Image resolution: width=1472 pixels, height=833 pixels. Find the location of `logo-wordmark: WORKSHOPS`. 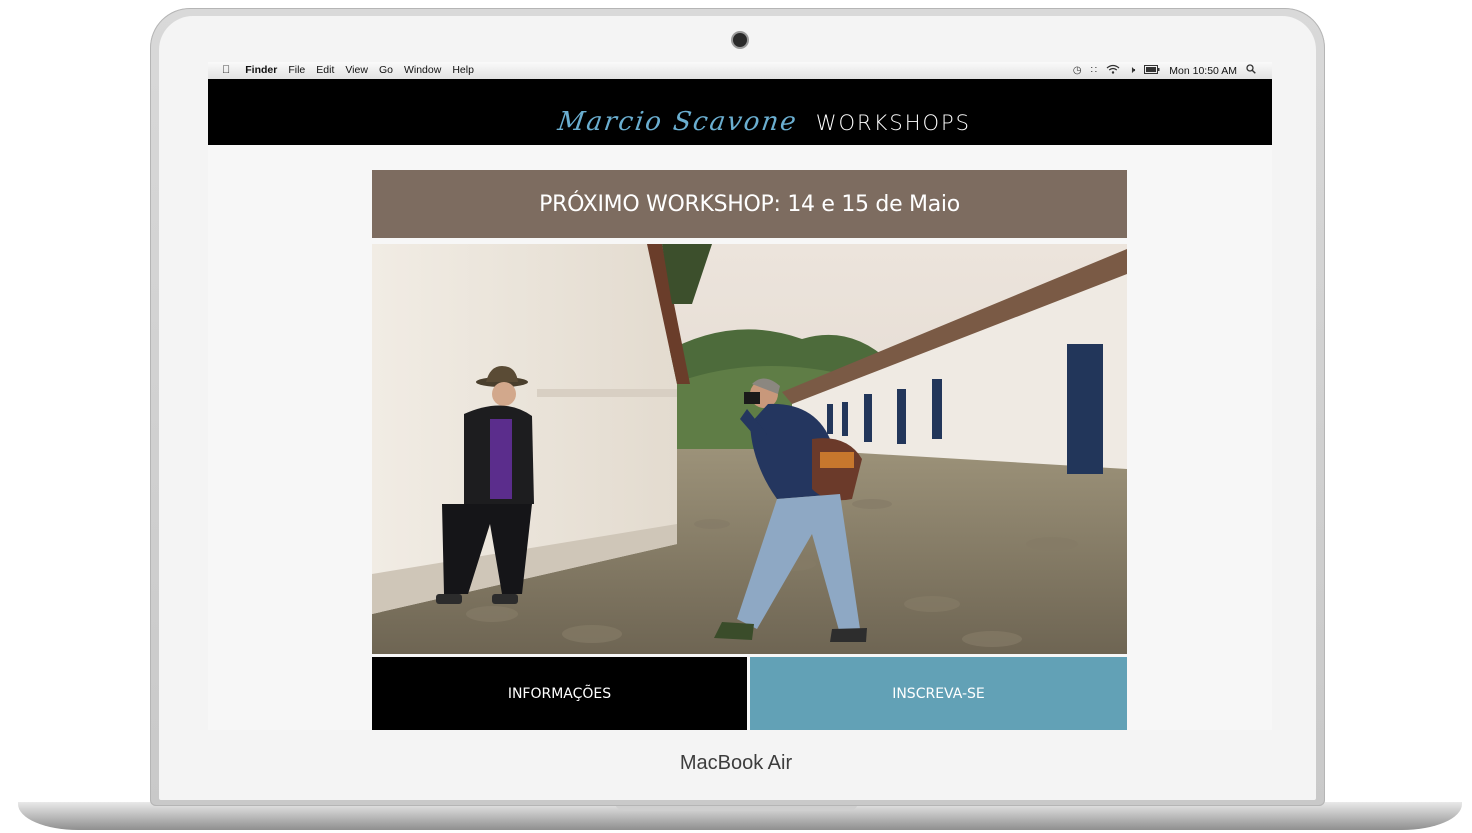

logo-wordmark: WORKSHOPS is located at coordinates (893, 123).